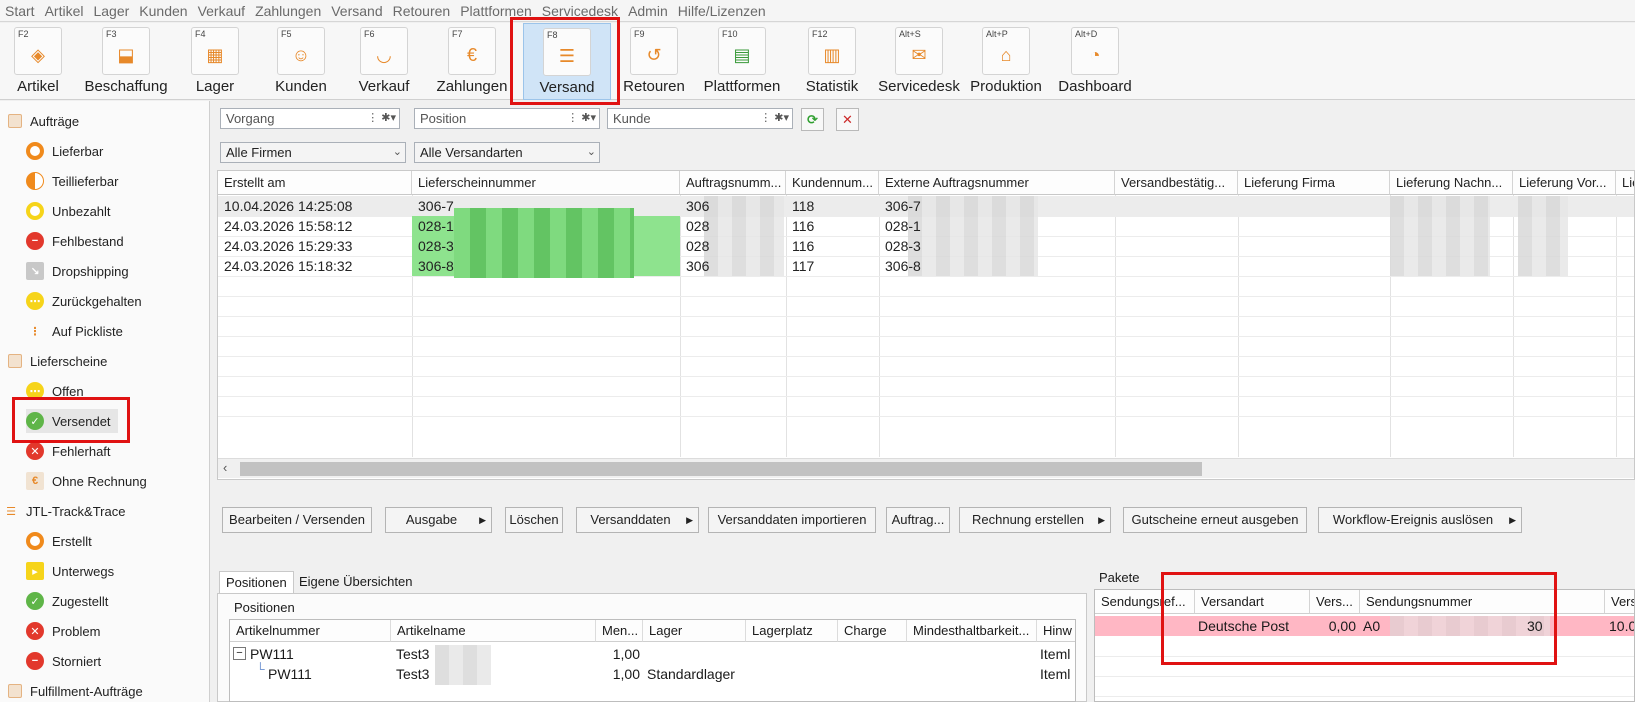 The width and height of the screenshot is (1635, 702). What do you see at coordinates (63, 631) in the screenshot?
I see `sidebar-item-problem: ✕ Problem` at bounding box center [63, 631].